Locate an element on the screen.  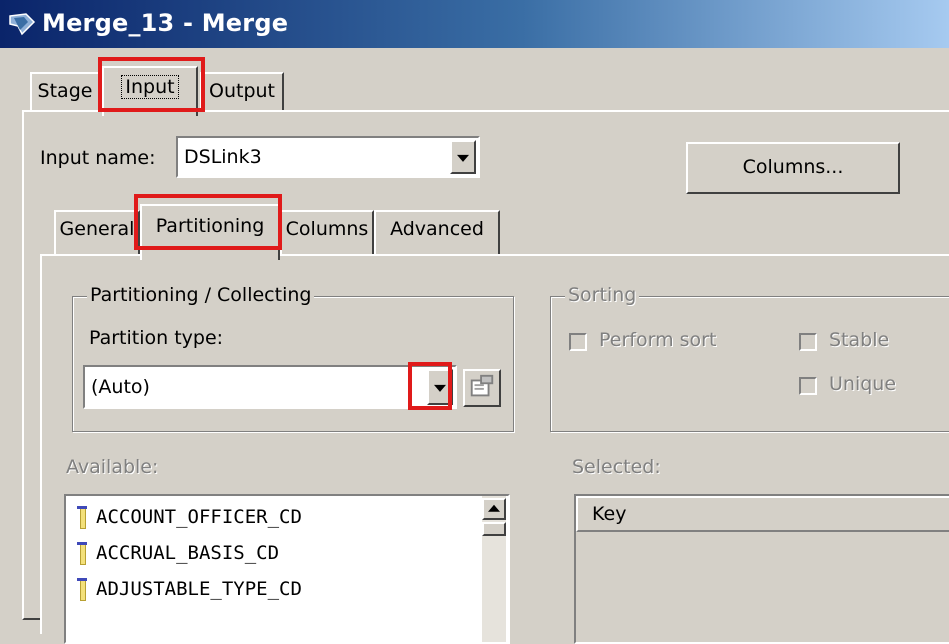
tab-input-label: Input is located at coordinates (150, 87).